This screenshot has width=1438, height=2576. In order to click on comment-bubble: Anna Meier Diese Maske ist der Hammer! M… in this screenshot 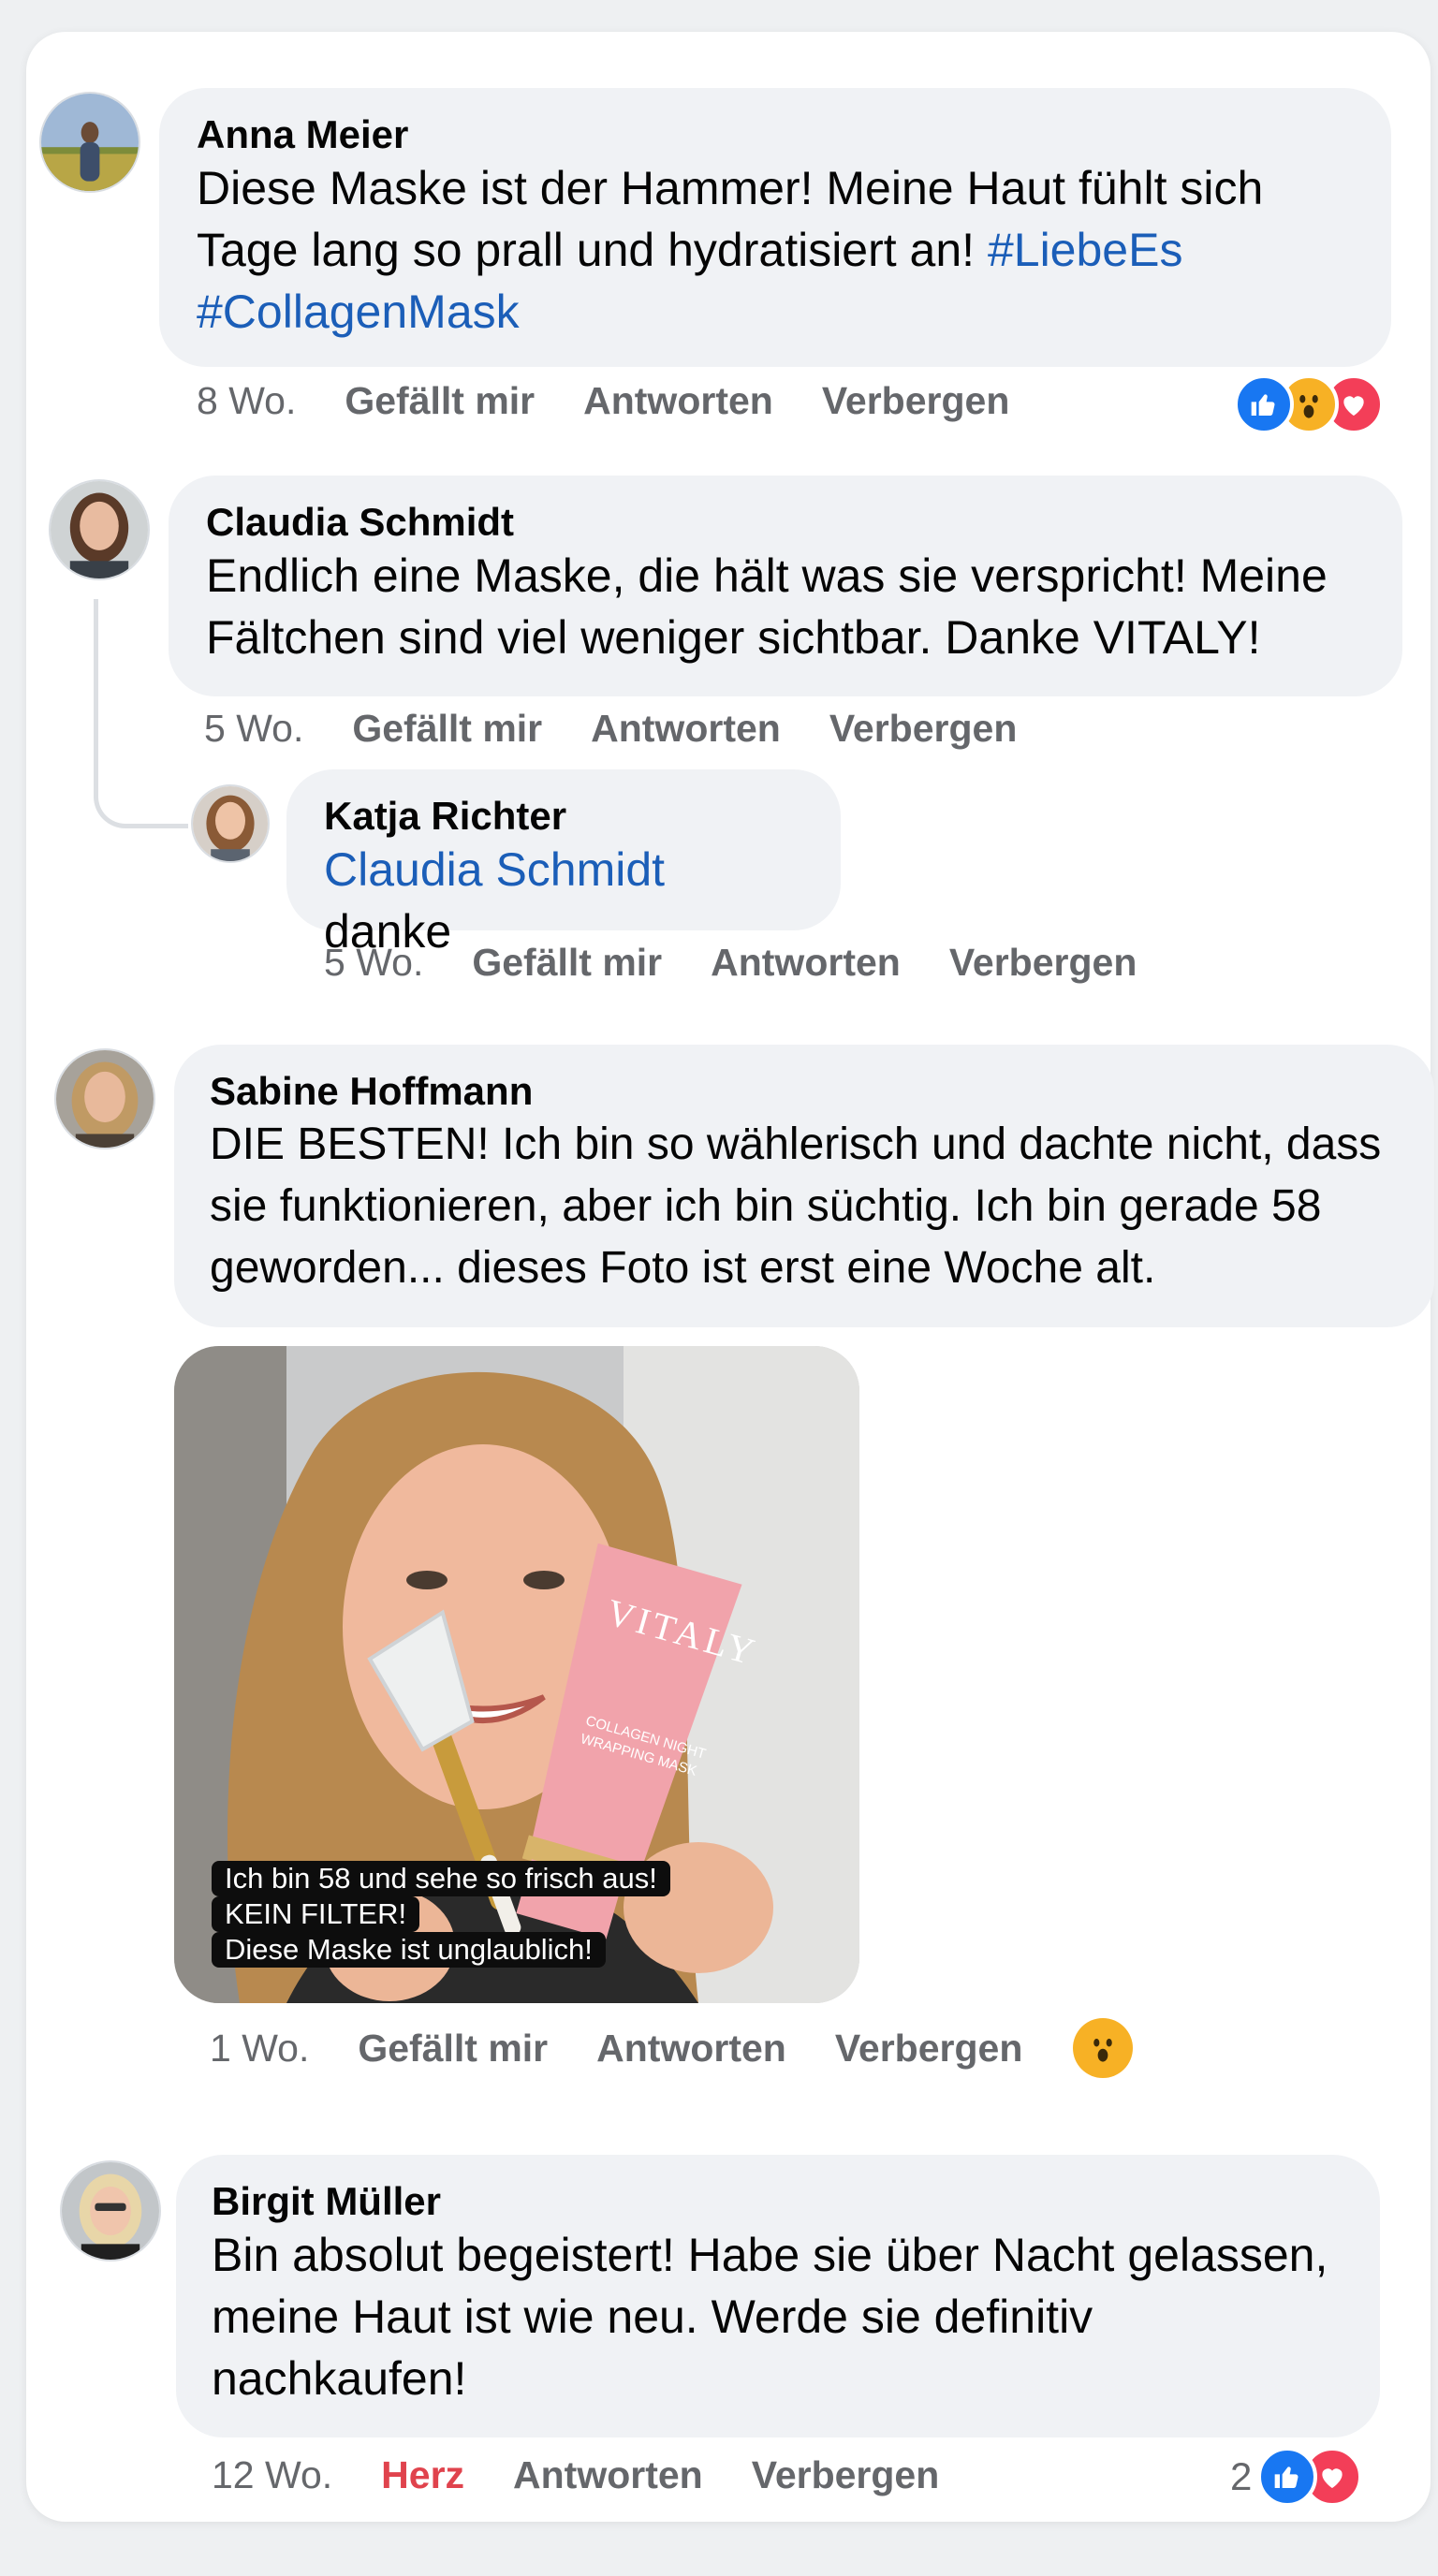, I will do `click(775, 227)`.